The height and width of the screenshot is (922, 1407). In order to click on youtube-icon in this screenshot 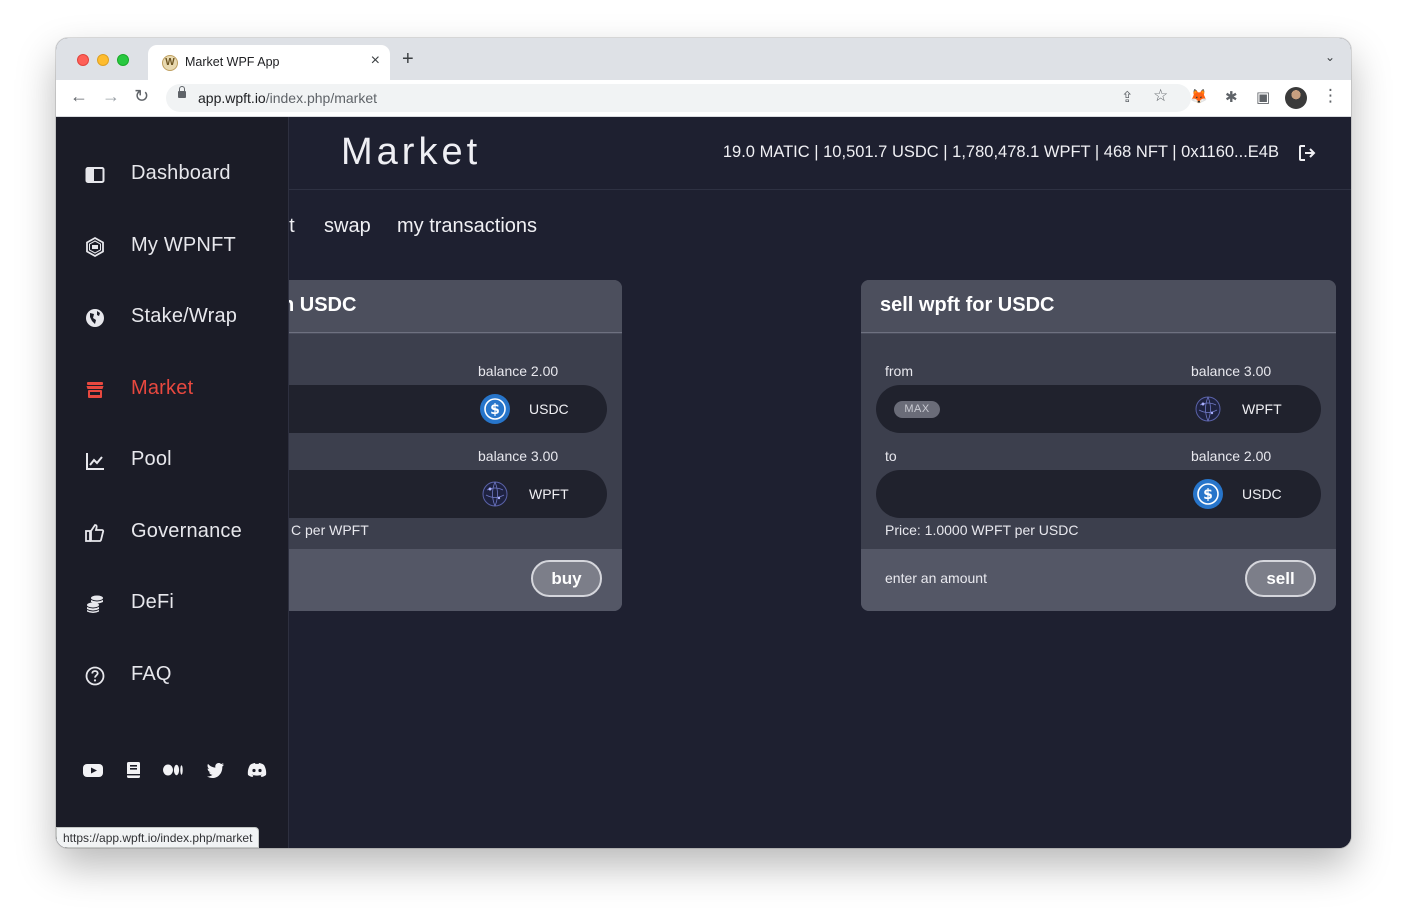, I will do `click(93, 770)`.